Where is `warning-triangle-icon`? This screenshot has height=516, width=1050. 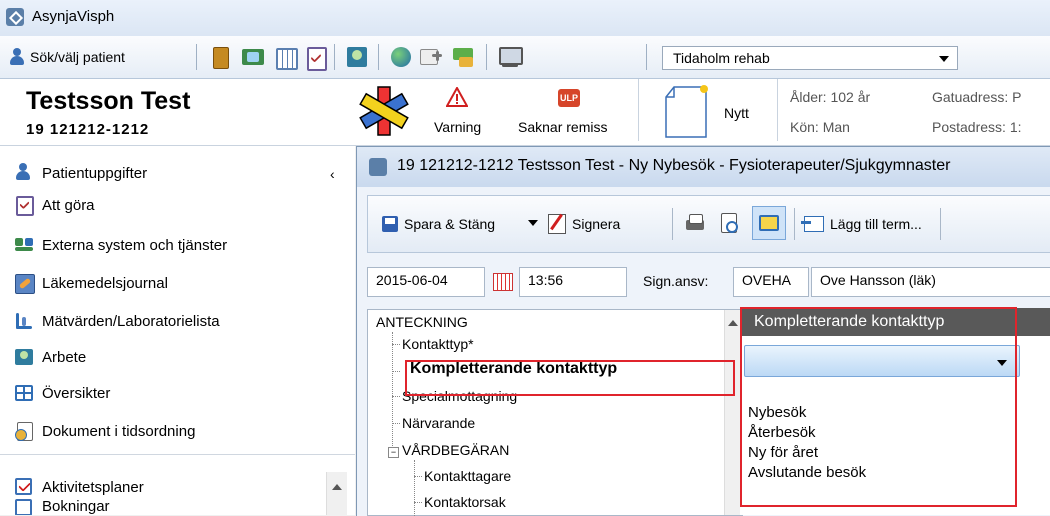
warning-triangle-icon is located at coordinates (457, 97).